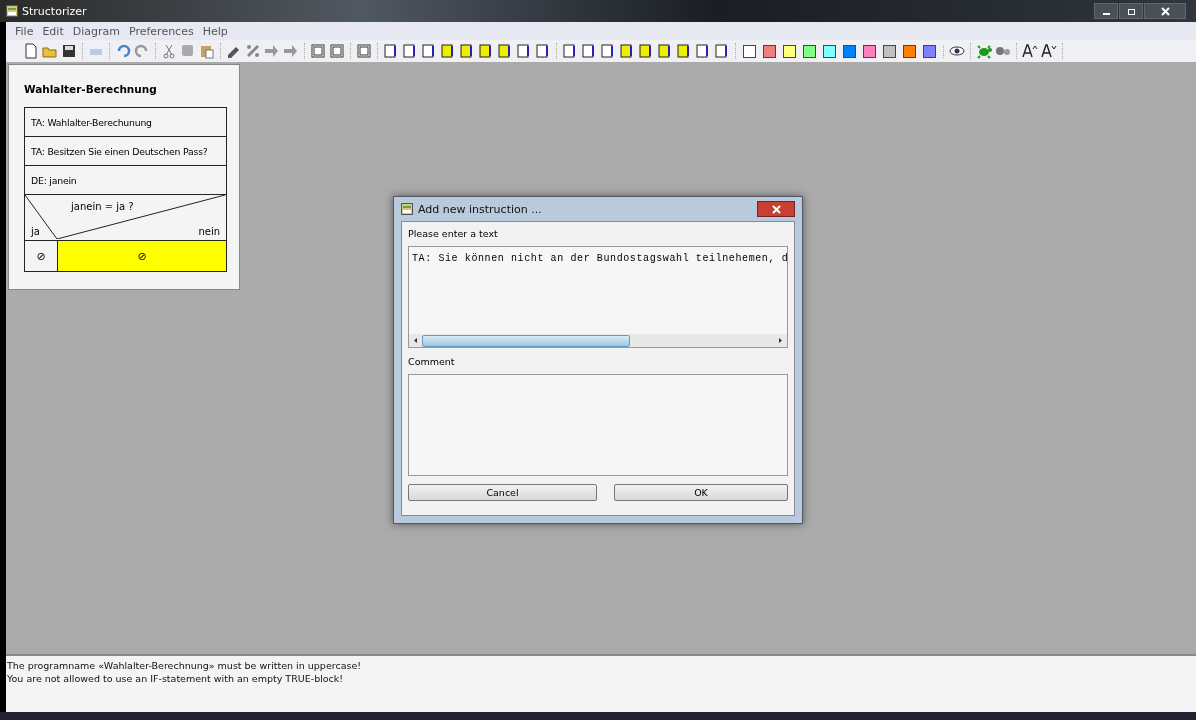 The image size is (1196, 720). Describe the element at coordinates (701, 492) in the screenshot. I see `ok-button: OK` at that location.